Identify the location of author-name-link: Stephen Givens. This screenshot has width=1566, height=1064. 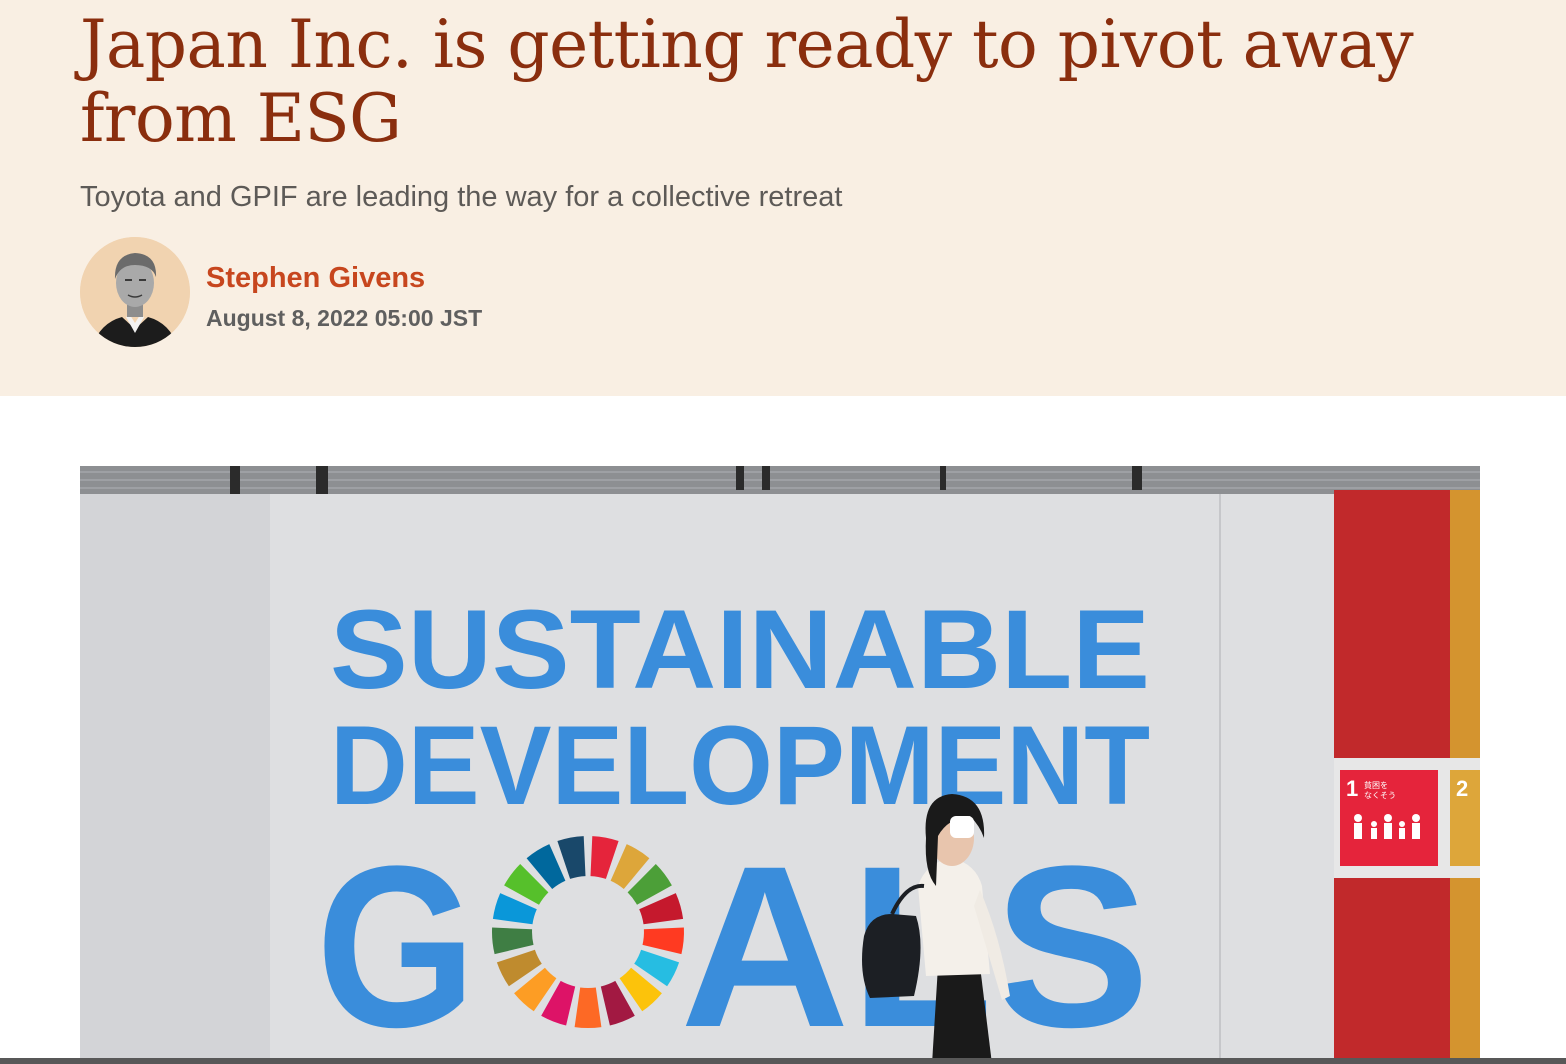
(315, 278).